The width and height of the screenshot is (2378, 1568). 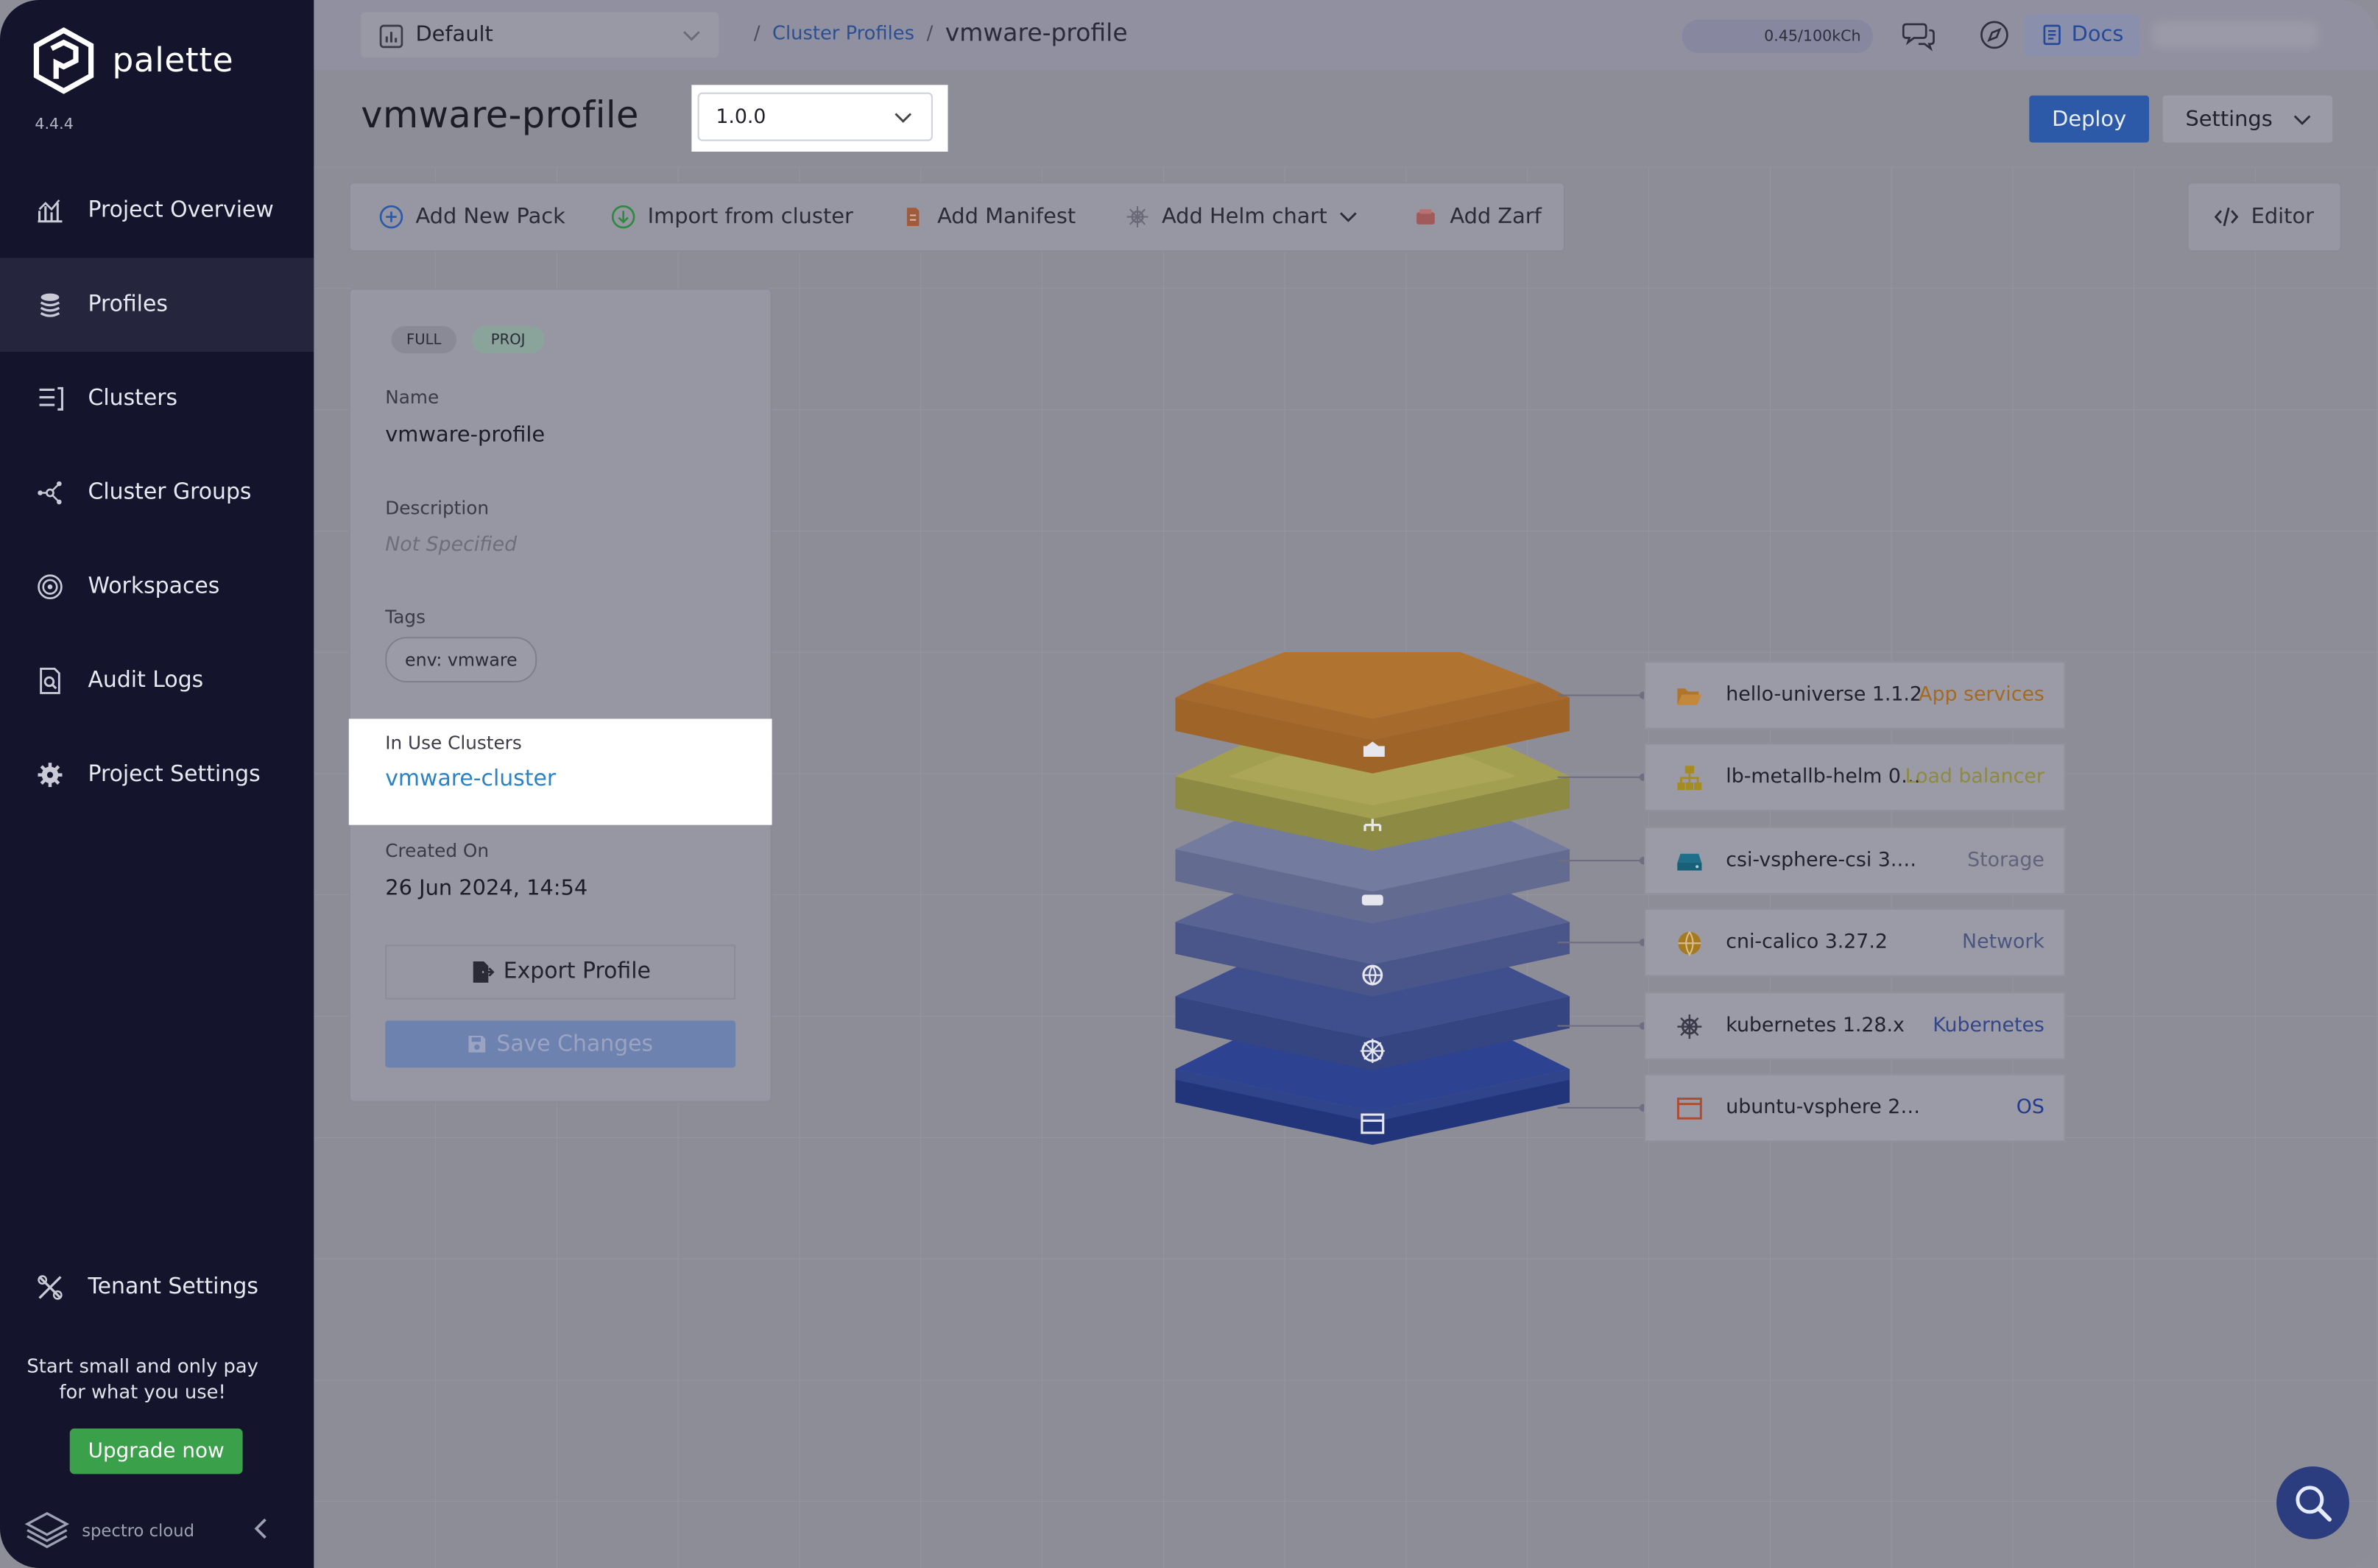 What do you see at coordinates (437, 851) in the screenshot?
I see `created-on-label: Created On` at bounding box center [437, 851].